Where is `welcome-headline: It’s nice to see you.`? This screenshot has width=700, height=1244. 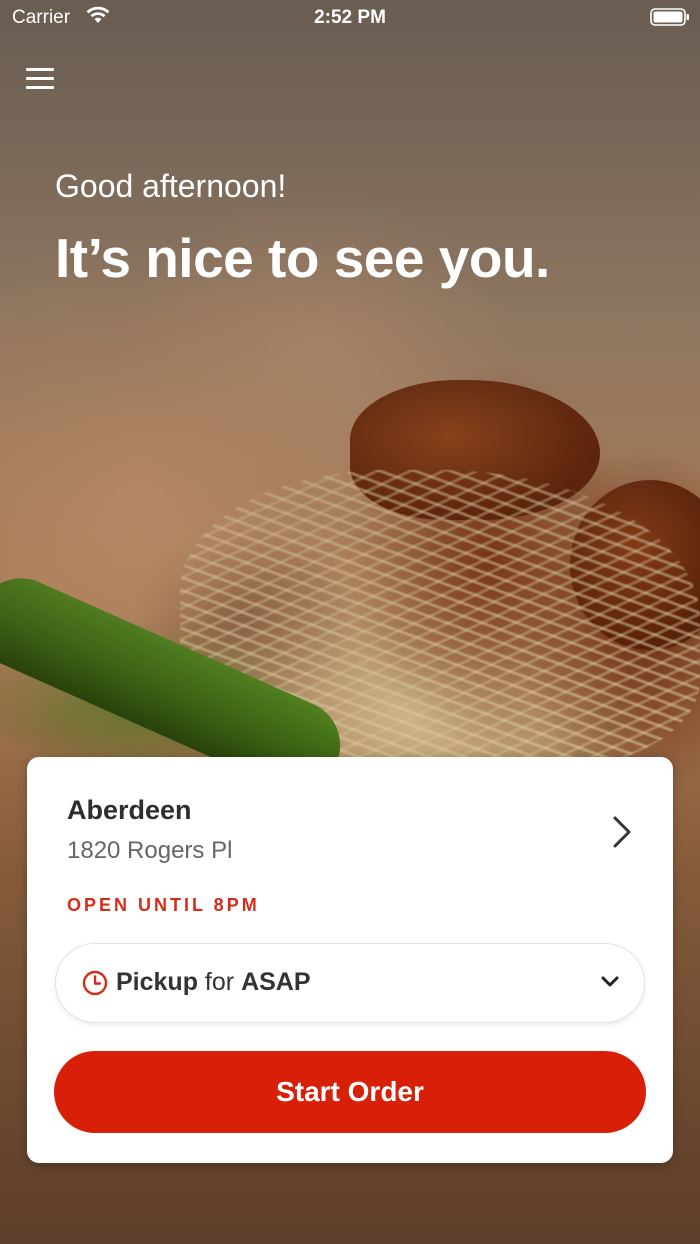 welcome-headline: It’s nice to see you. is located at coordinates (302, 258).